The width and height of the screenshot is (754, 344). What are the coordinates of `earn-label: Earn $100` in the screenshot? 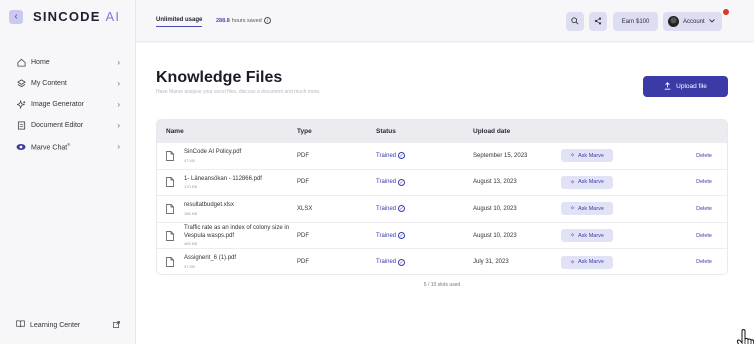 It's located at (635, 21).